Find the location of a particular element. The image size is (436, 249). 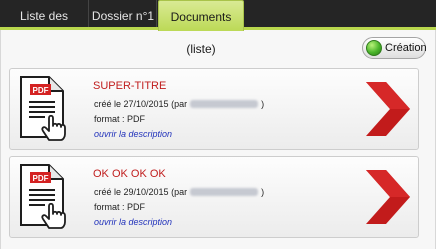

created-date: créé le 27/10/2015 is located at coordinates (131, 104).